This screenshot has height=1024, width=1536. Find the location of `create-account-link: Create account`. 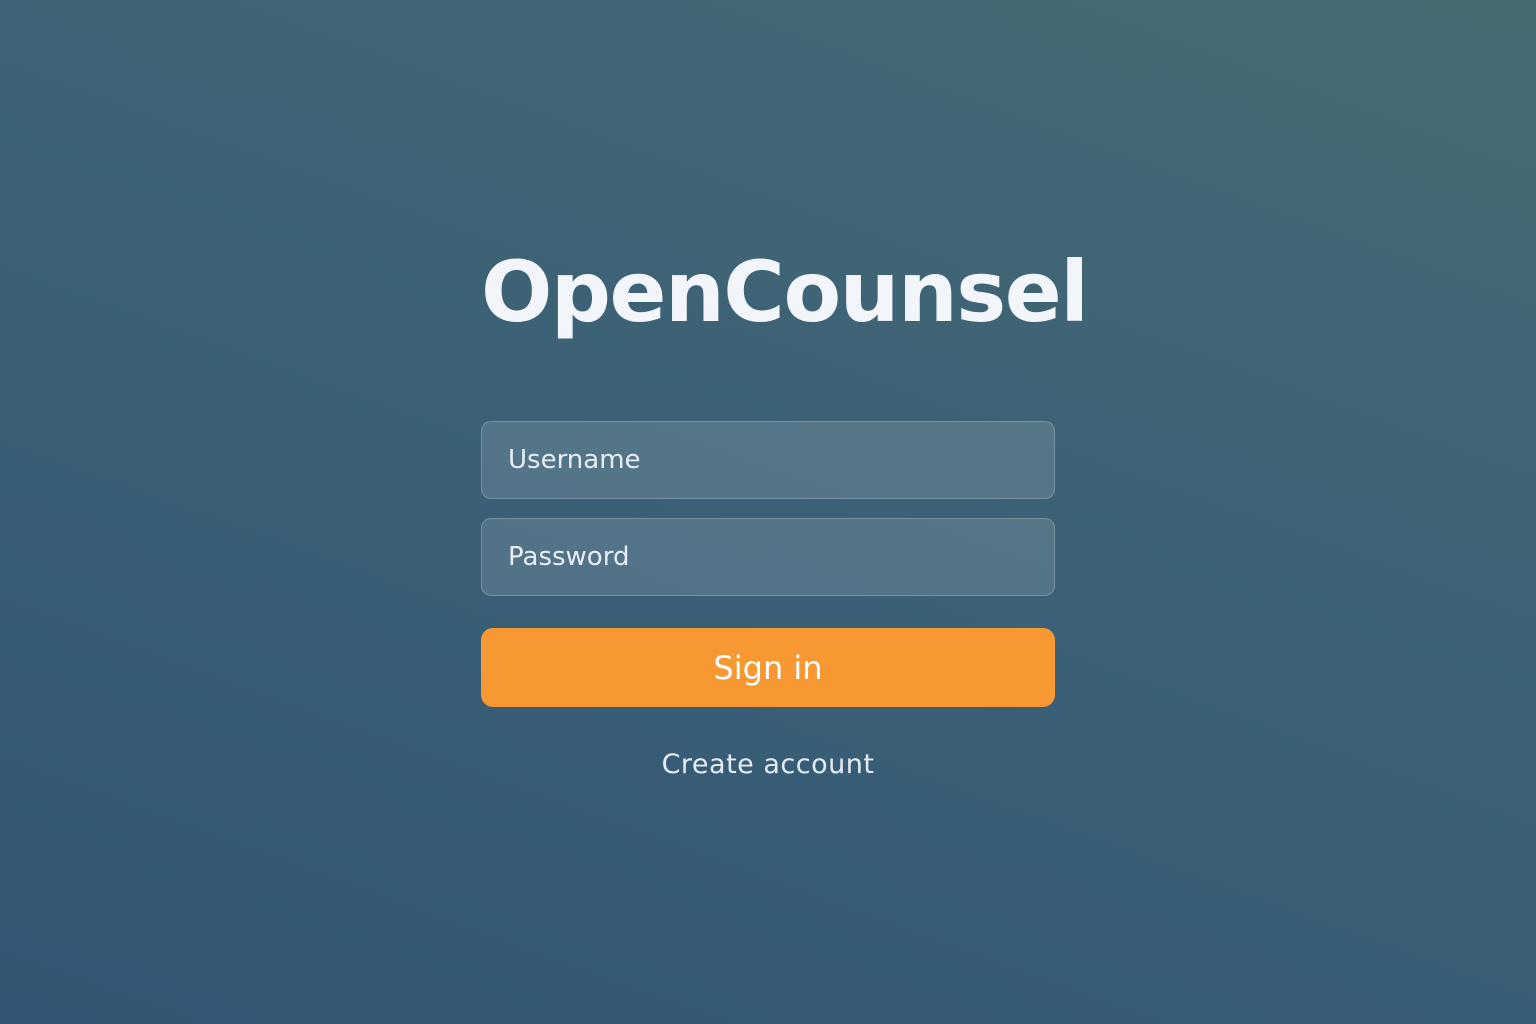

create-account-link: Create account is located at coordinates (768, 764).